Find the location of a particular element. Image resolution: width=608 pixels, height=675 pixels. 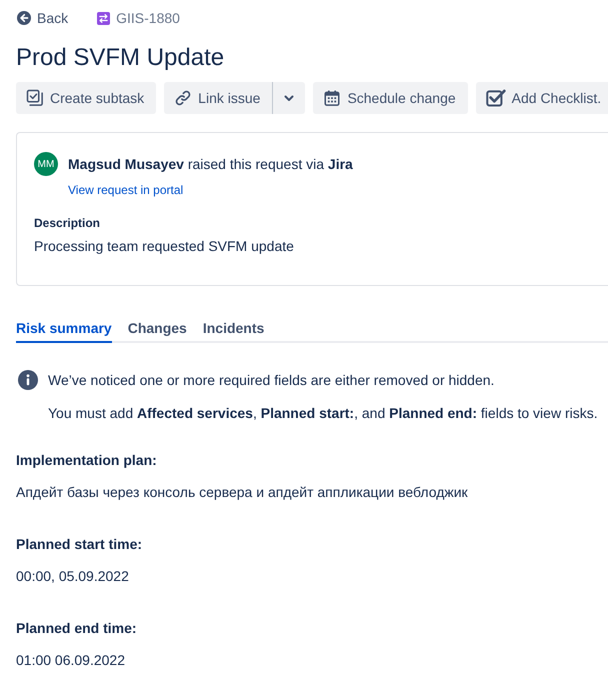

swap-arrows-icon is located at coordinates (103, 18).